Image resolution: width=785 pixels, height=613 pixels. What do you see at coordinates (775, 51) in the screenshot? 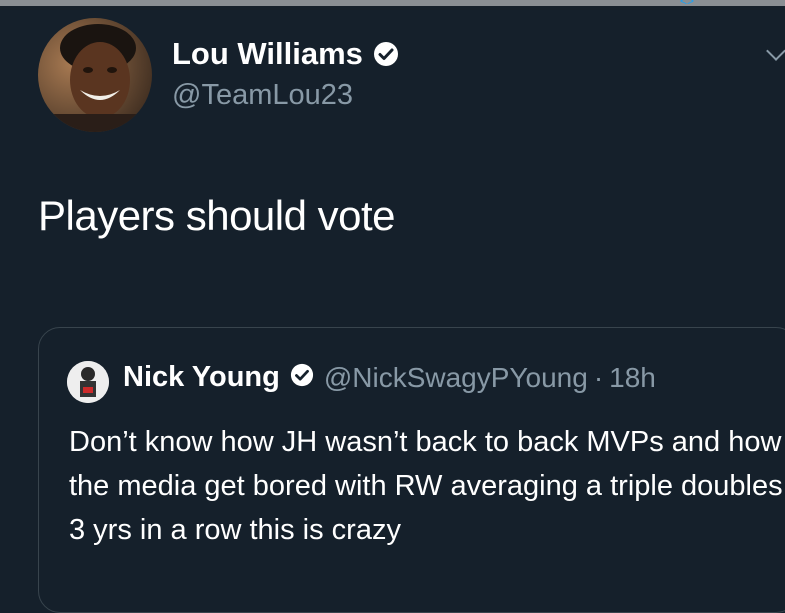
I see `chevron-down-icon` at bounding box center [775, 51].